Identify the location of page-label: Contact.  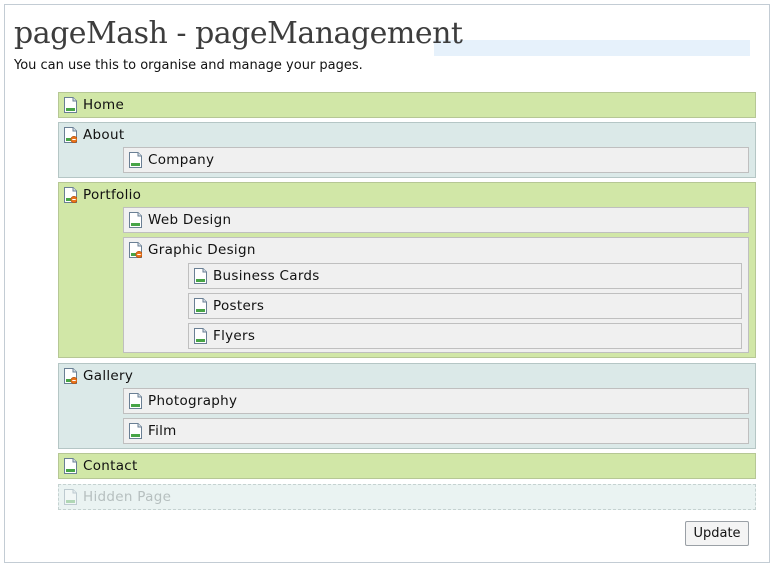
(110, 466).